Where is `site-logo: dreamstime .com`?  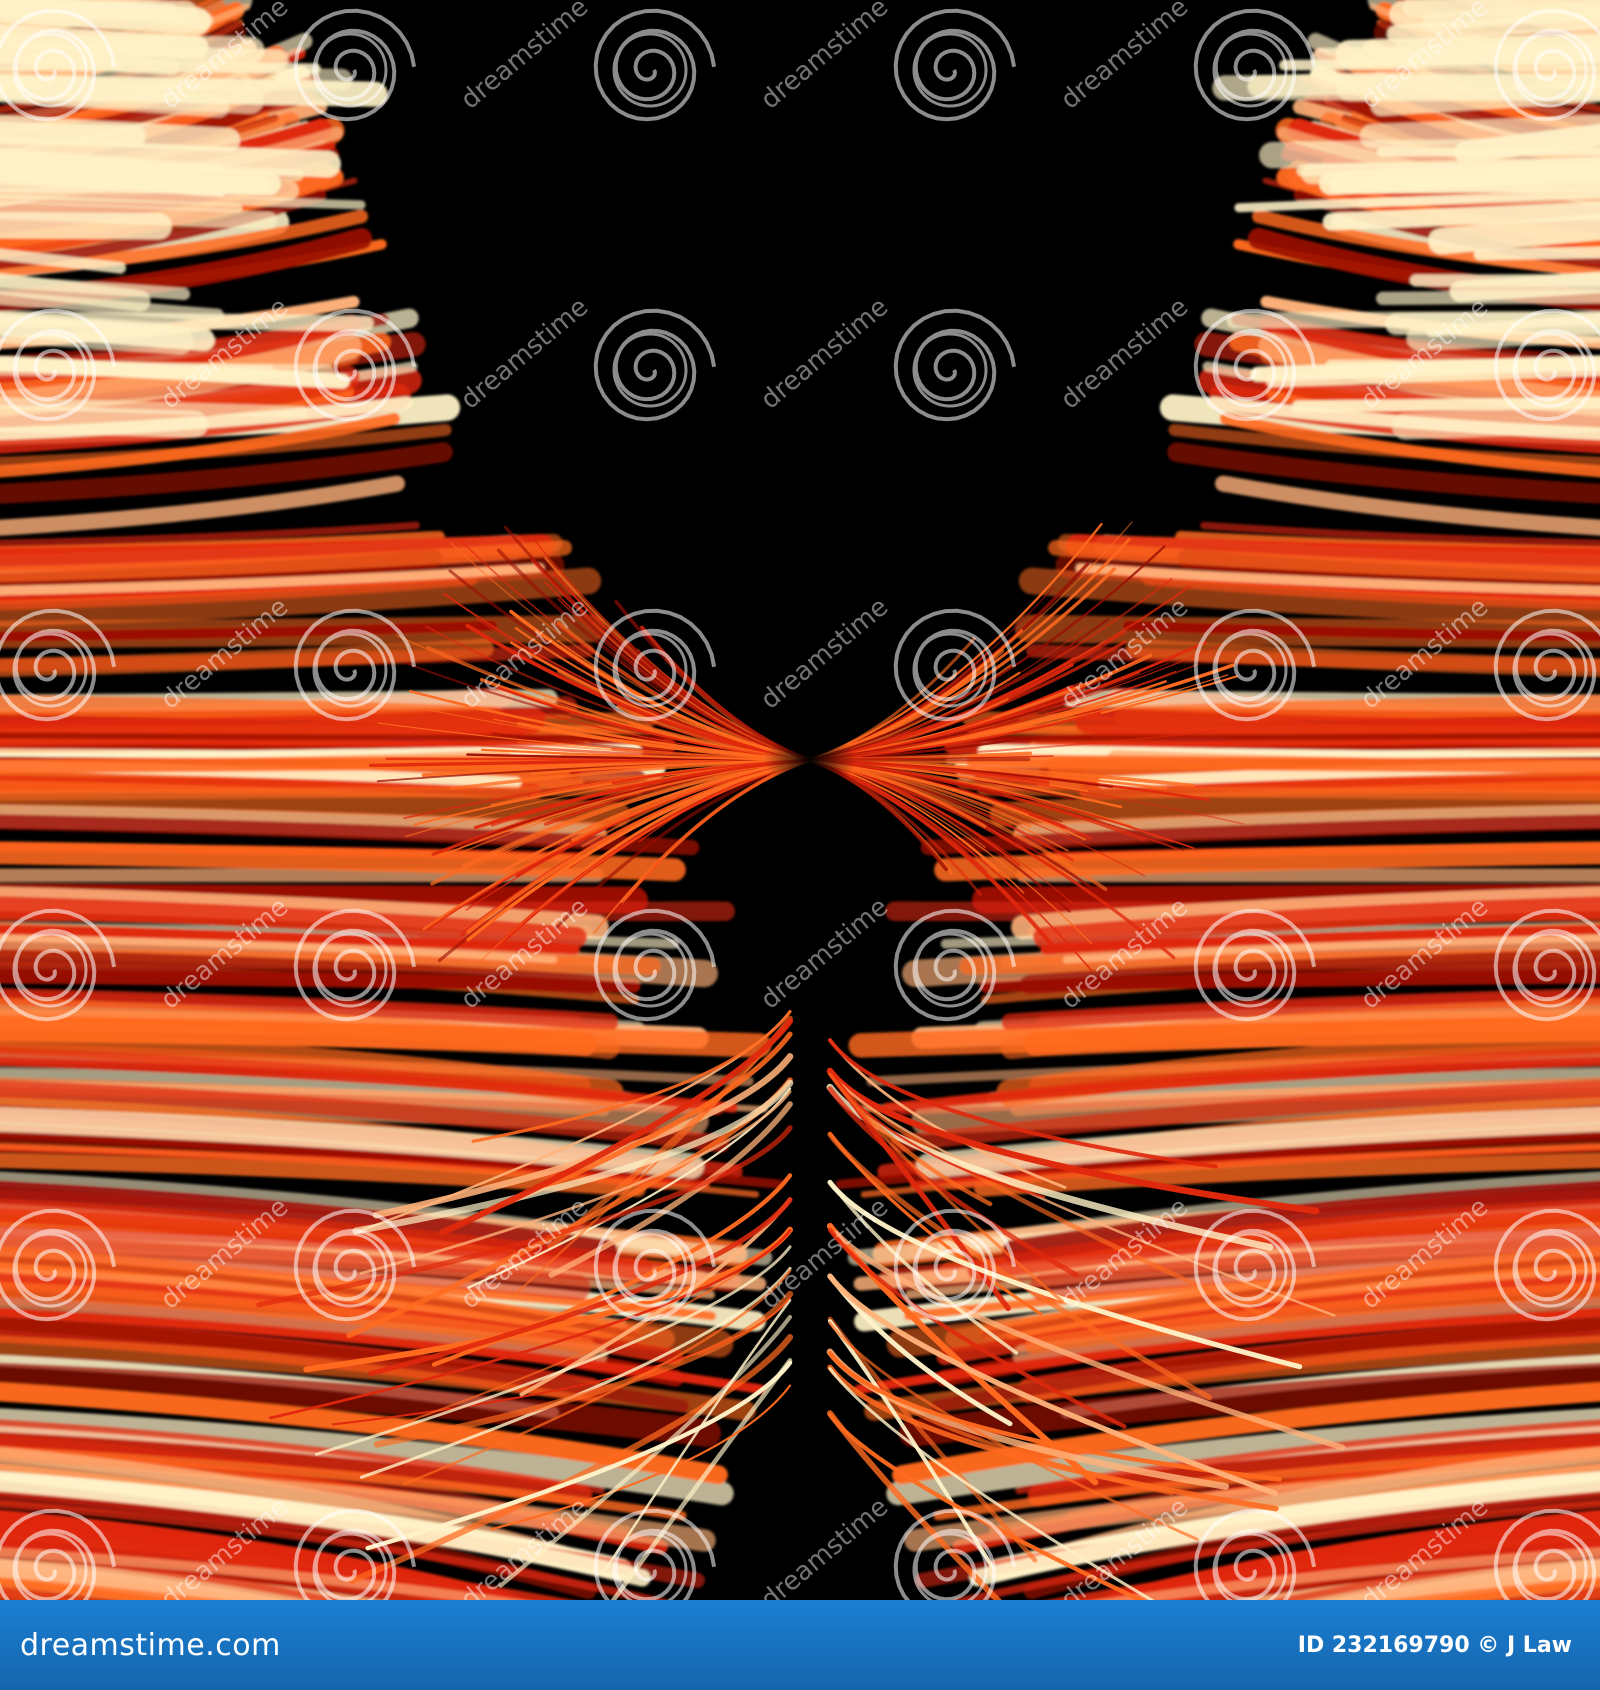 site-logo: dreamstime .com is located at coordinates (150, 1645).